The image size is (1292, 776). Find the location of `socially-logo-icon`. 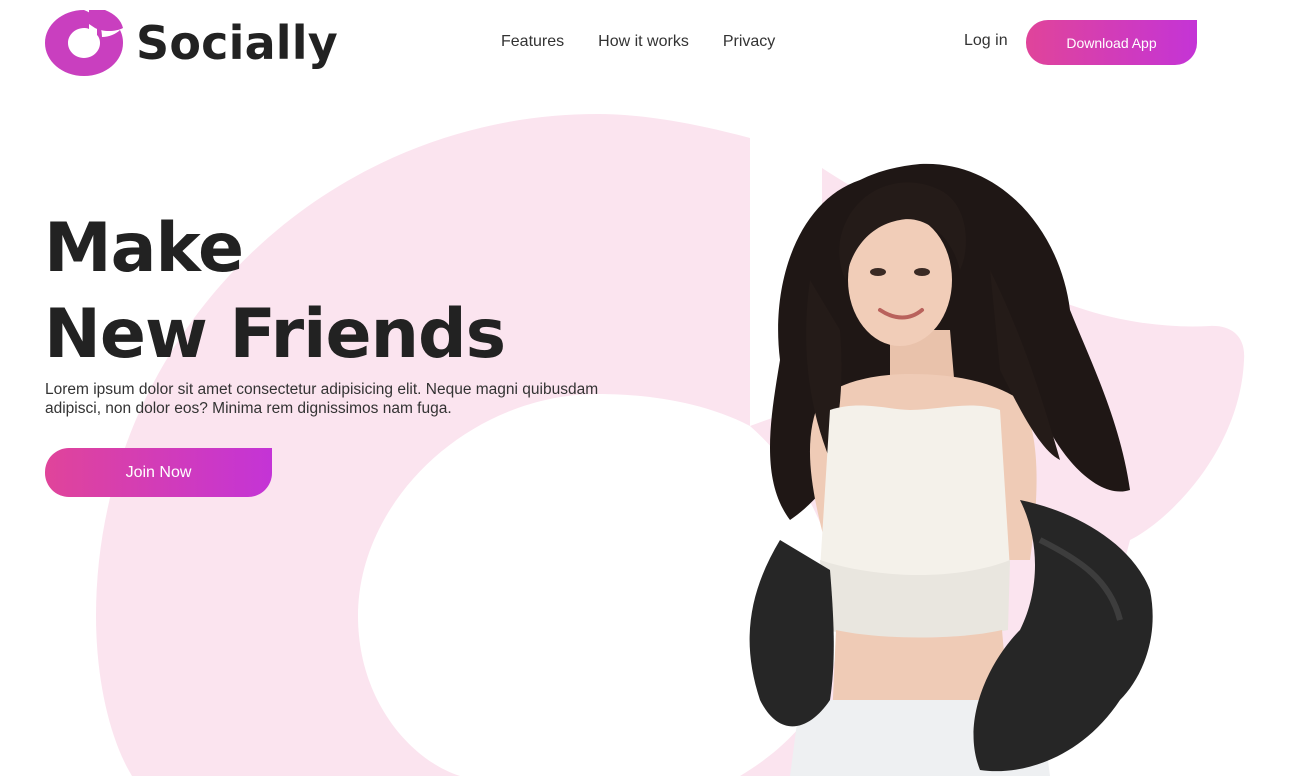

socially-logo-icon is located at coordinates (84, 43).